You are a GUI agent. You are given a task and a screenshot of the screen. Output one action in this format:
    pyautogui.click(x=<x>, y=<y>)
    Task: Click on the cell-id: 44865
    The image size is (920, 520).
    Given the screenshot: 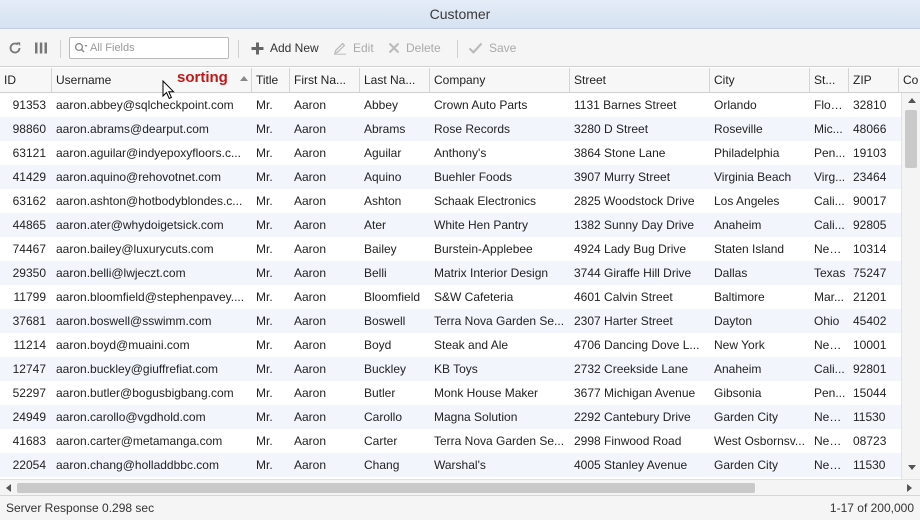 What is the action you would take?
    pyautogui.click(x=29, y=225)
    